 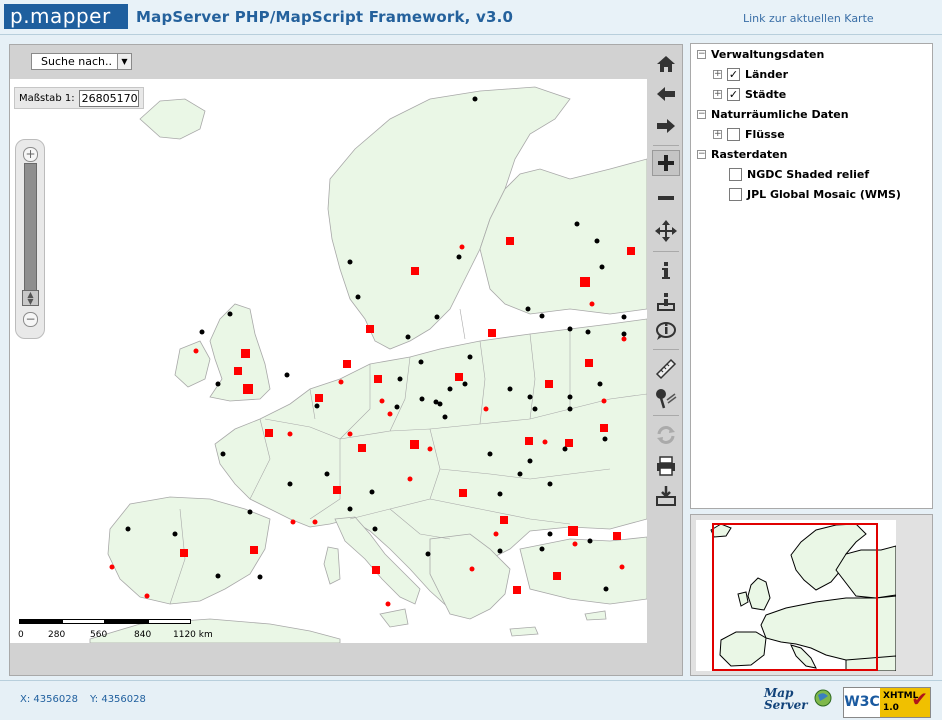 I want to click on layer-label: Länder, so click(x=767, y=74).